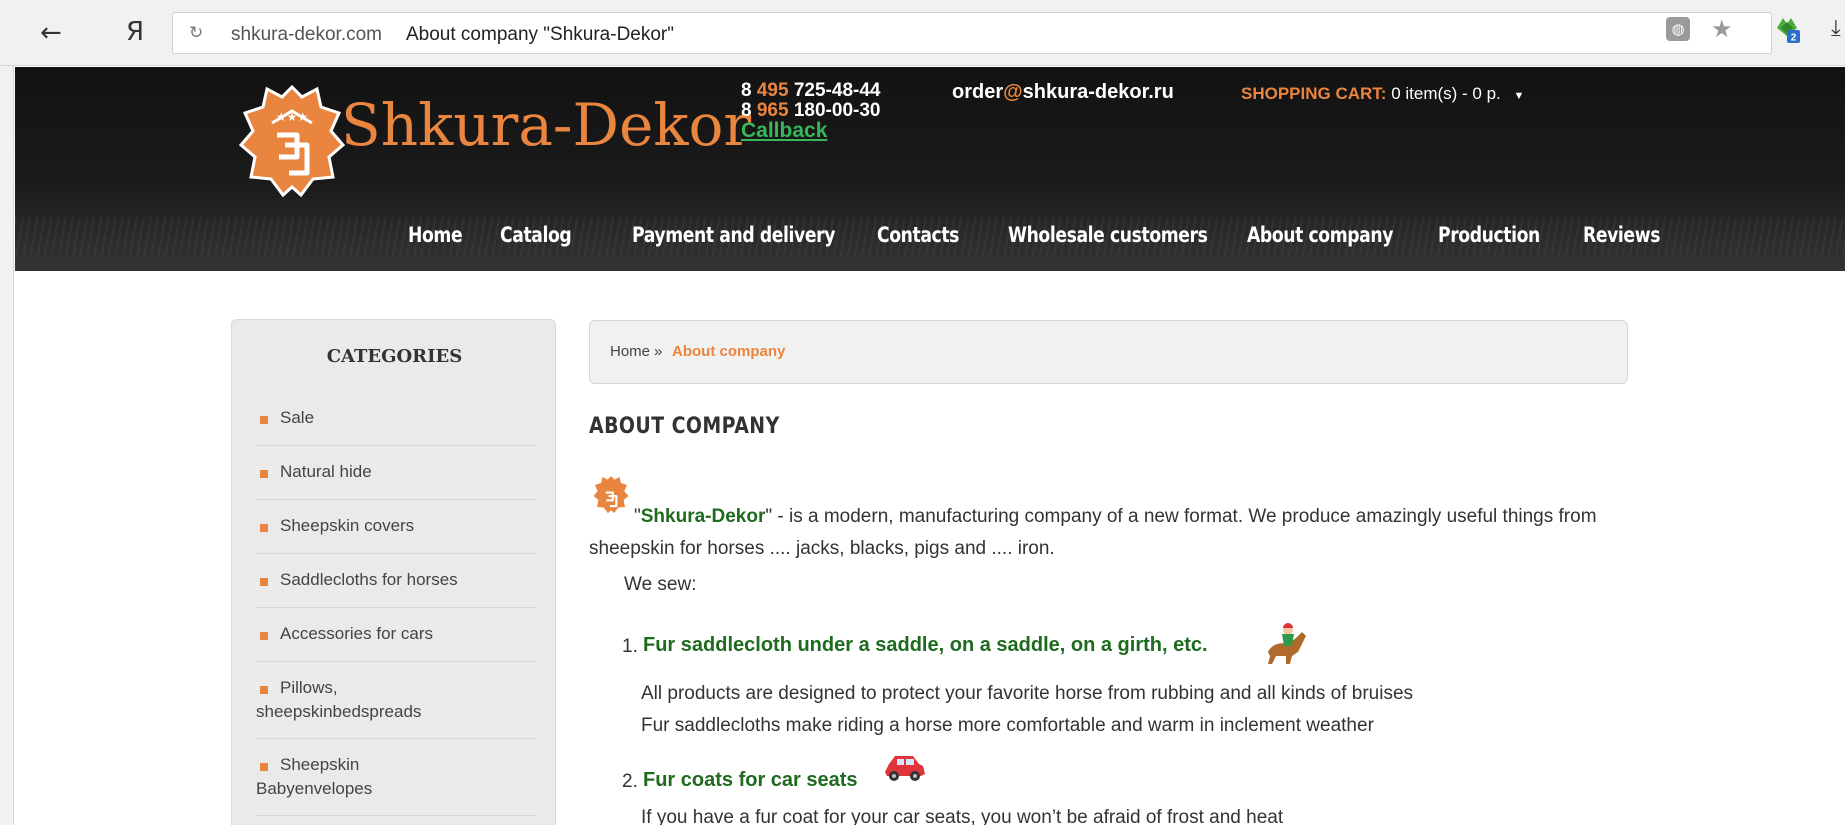 The image size is (1845, 825). What do you see at coordinates (546, 125) in the screenshot?
I see `logo-text: Shkura-Dekor` at bounding box center [546, 125].